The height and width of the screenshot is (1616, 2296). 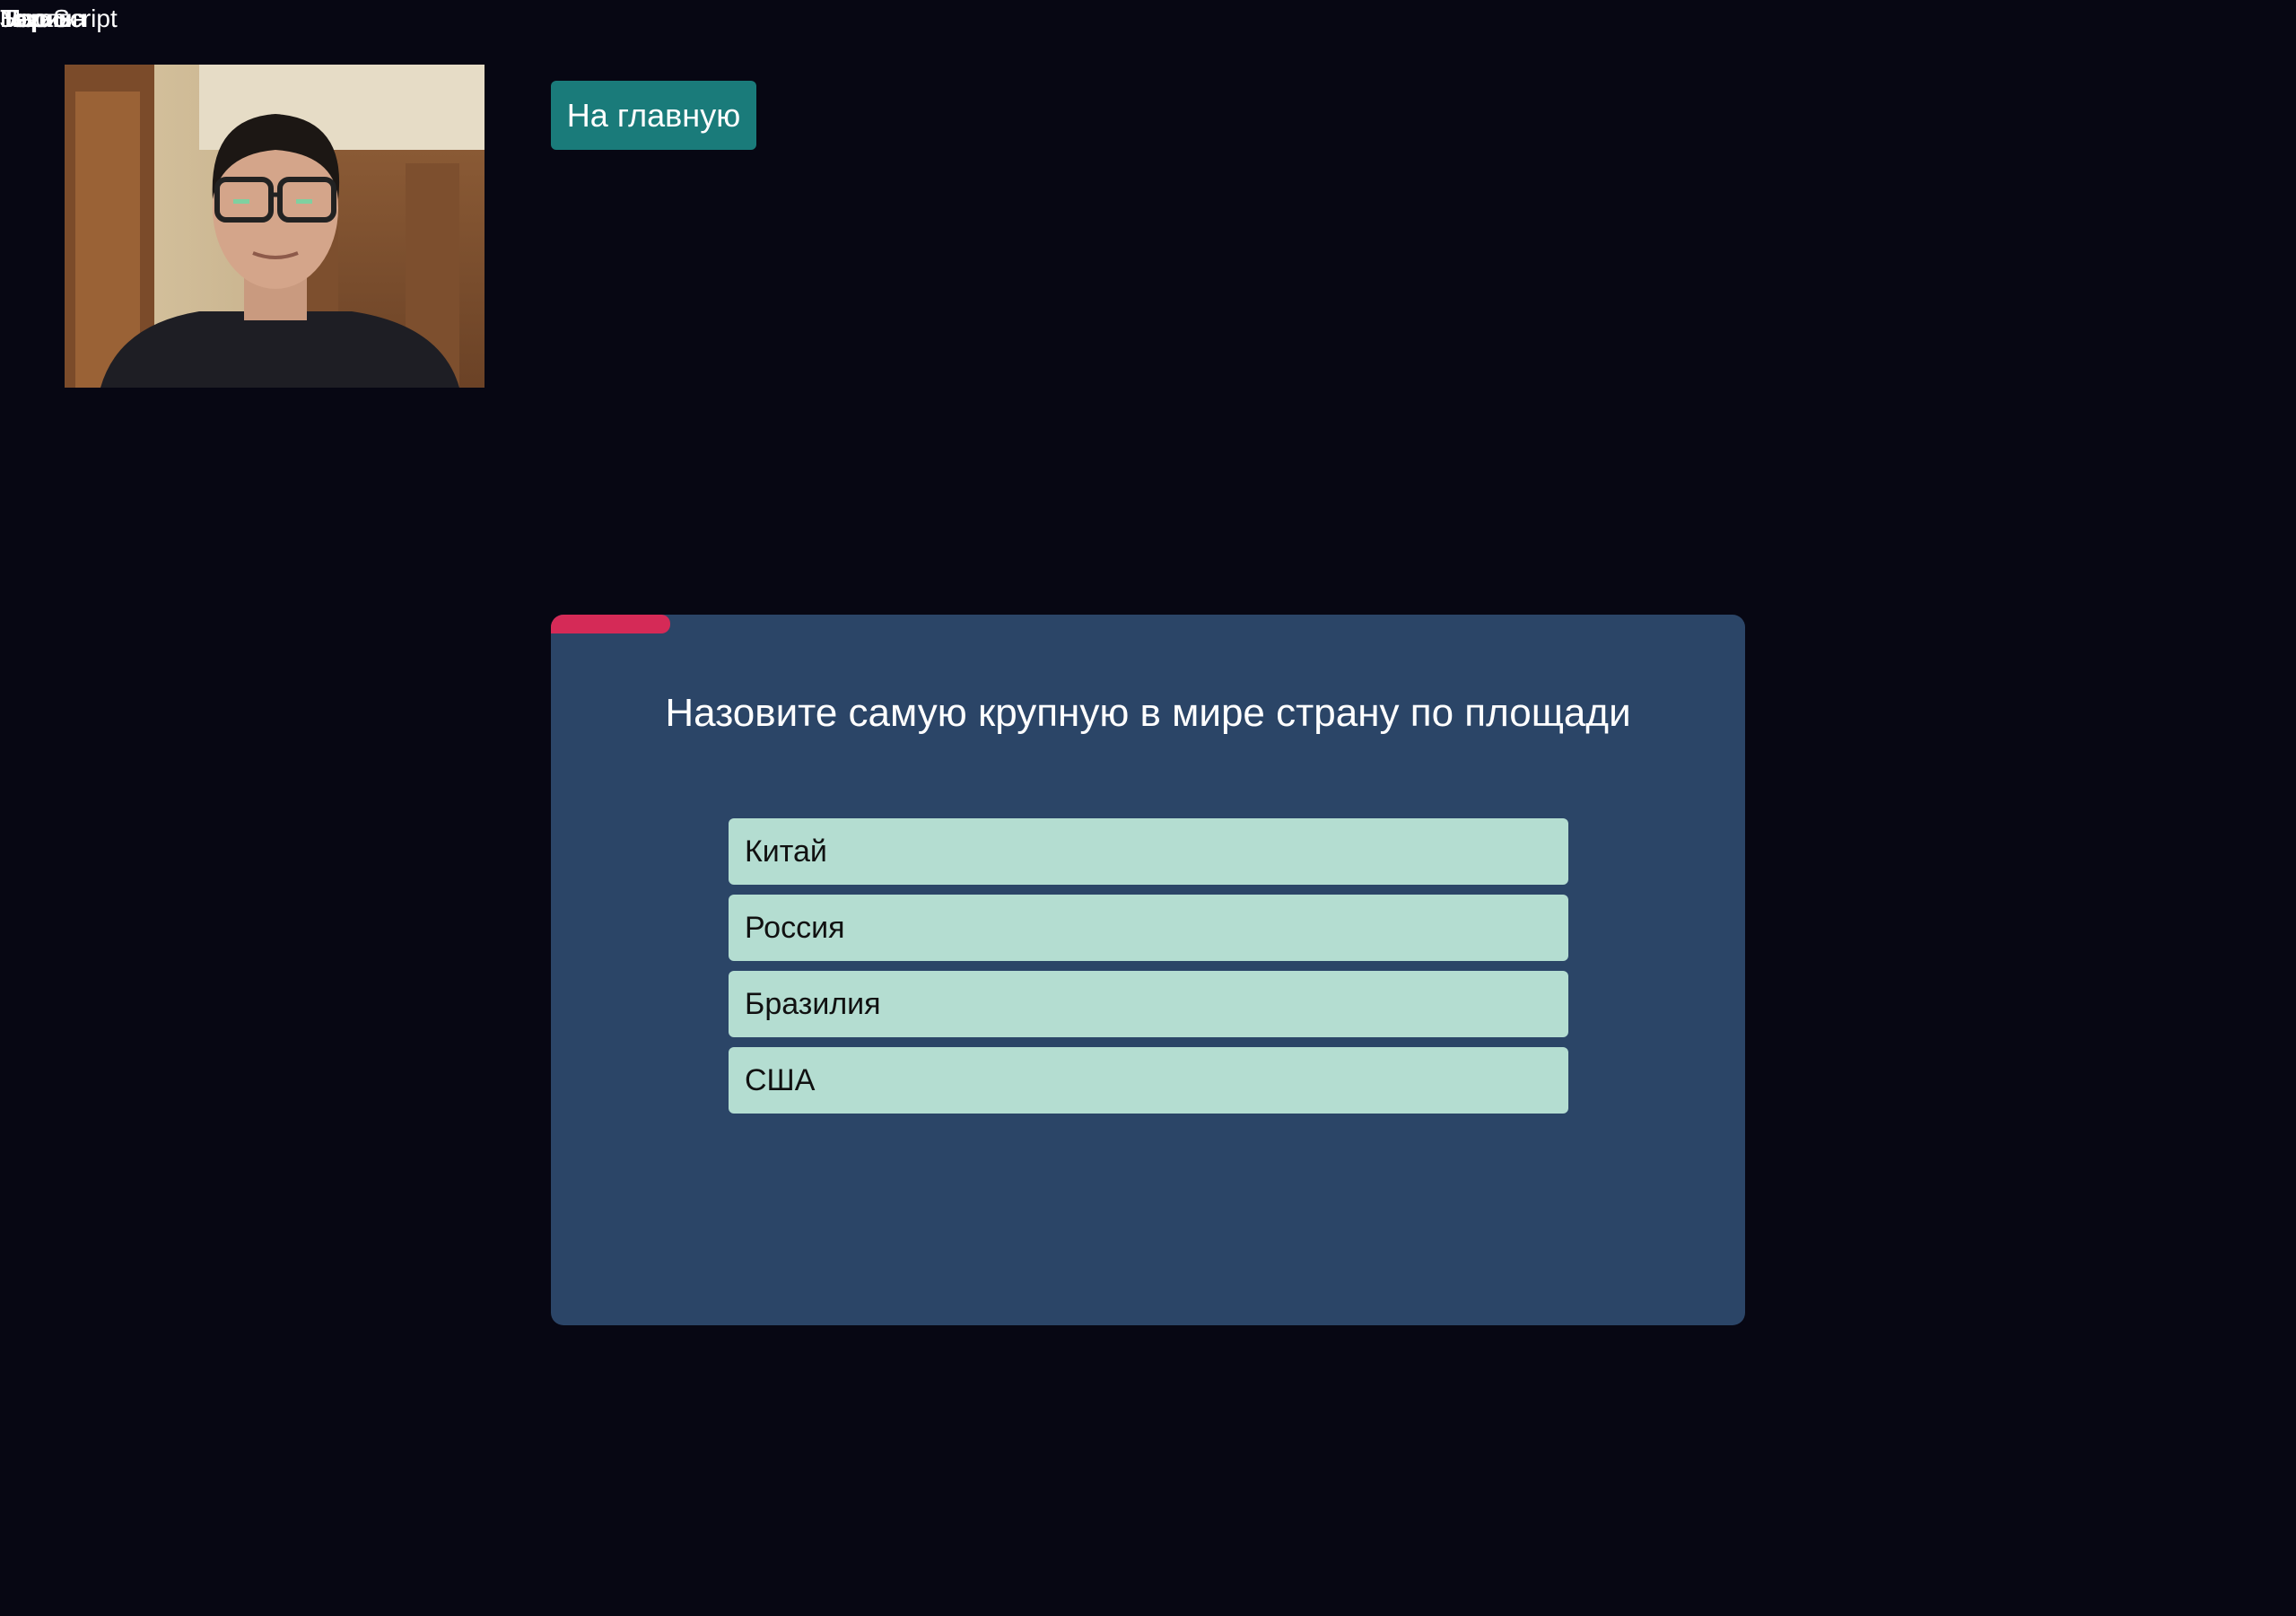 I want to click on answer-option-brazil: Бразилия, so click(x=1148, y=1004).